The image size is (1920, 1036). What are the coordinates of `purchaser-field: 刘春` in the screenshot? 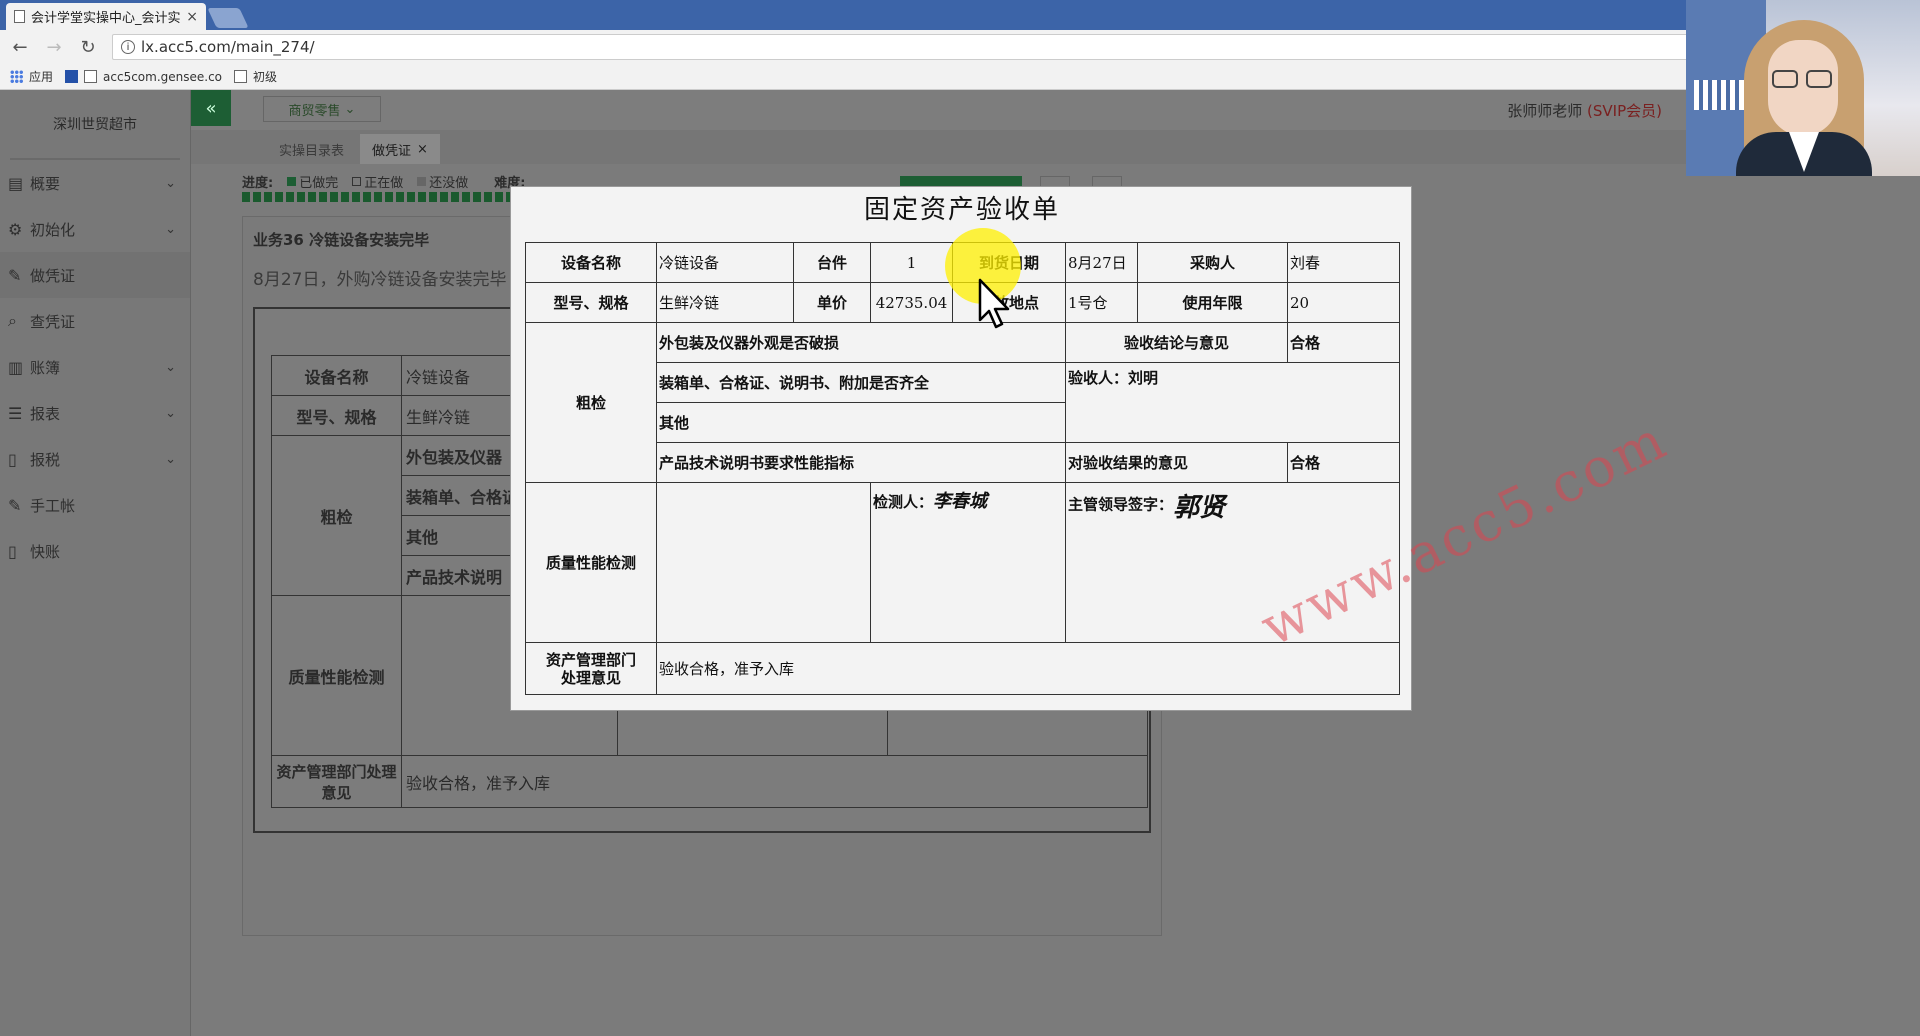 It's located at (1343, 262).